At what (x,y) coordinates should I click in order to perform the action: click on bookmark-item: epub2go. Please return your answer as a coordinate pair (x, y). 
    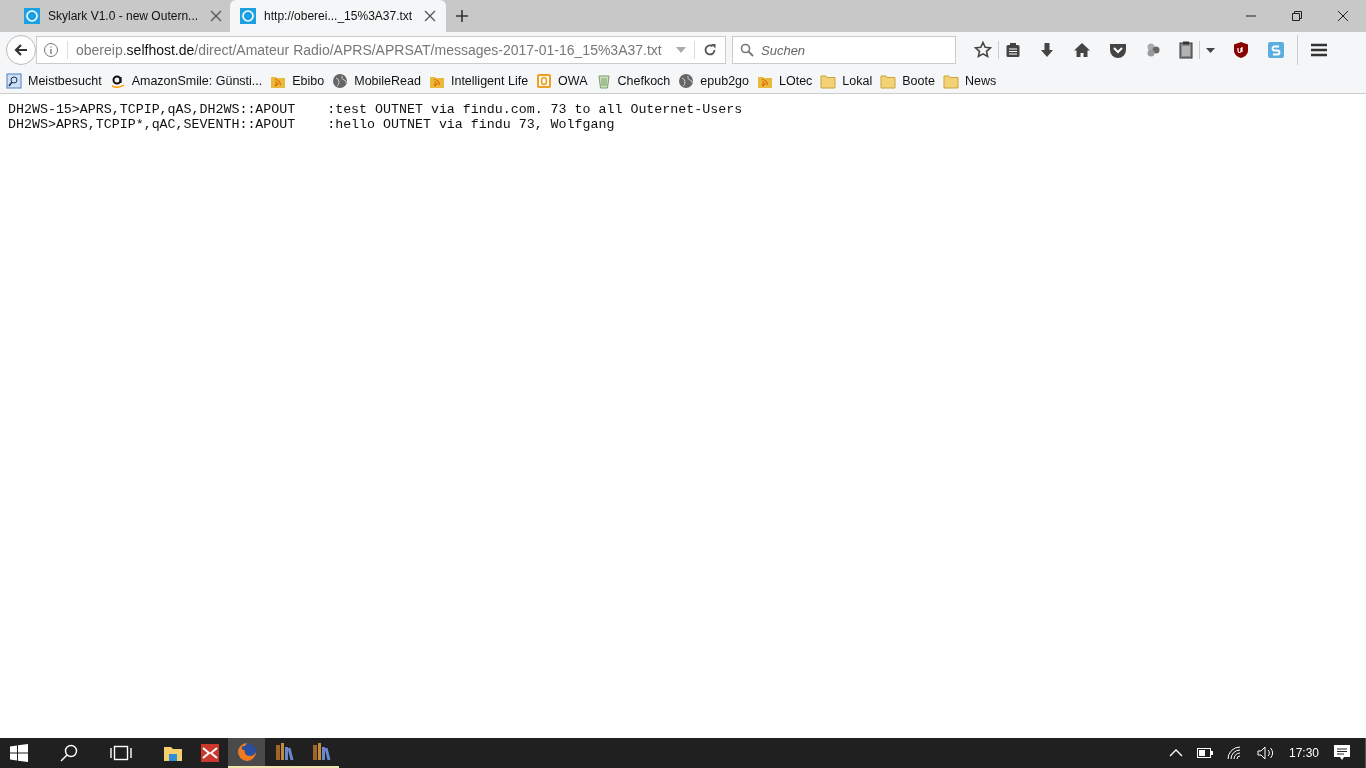
    Looking at the image, I should click on (713, 80).